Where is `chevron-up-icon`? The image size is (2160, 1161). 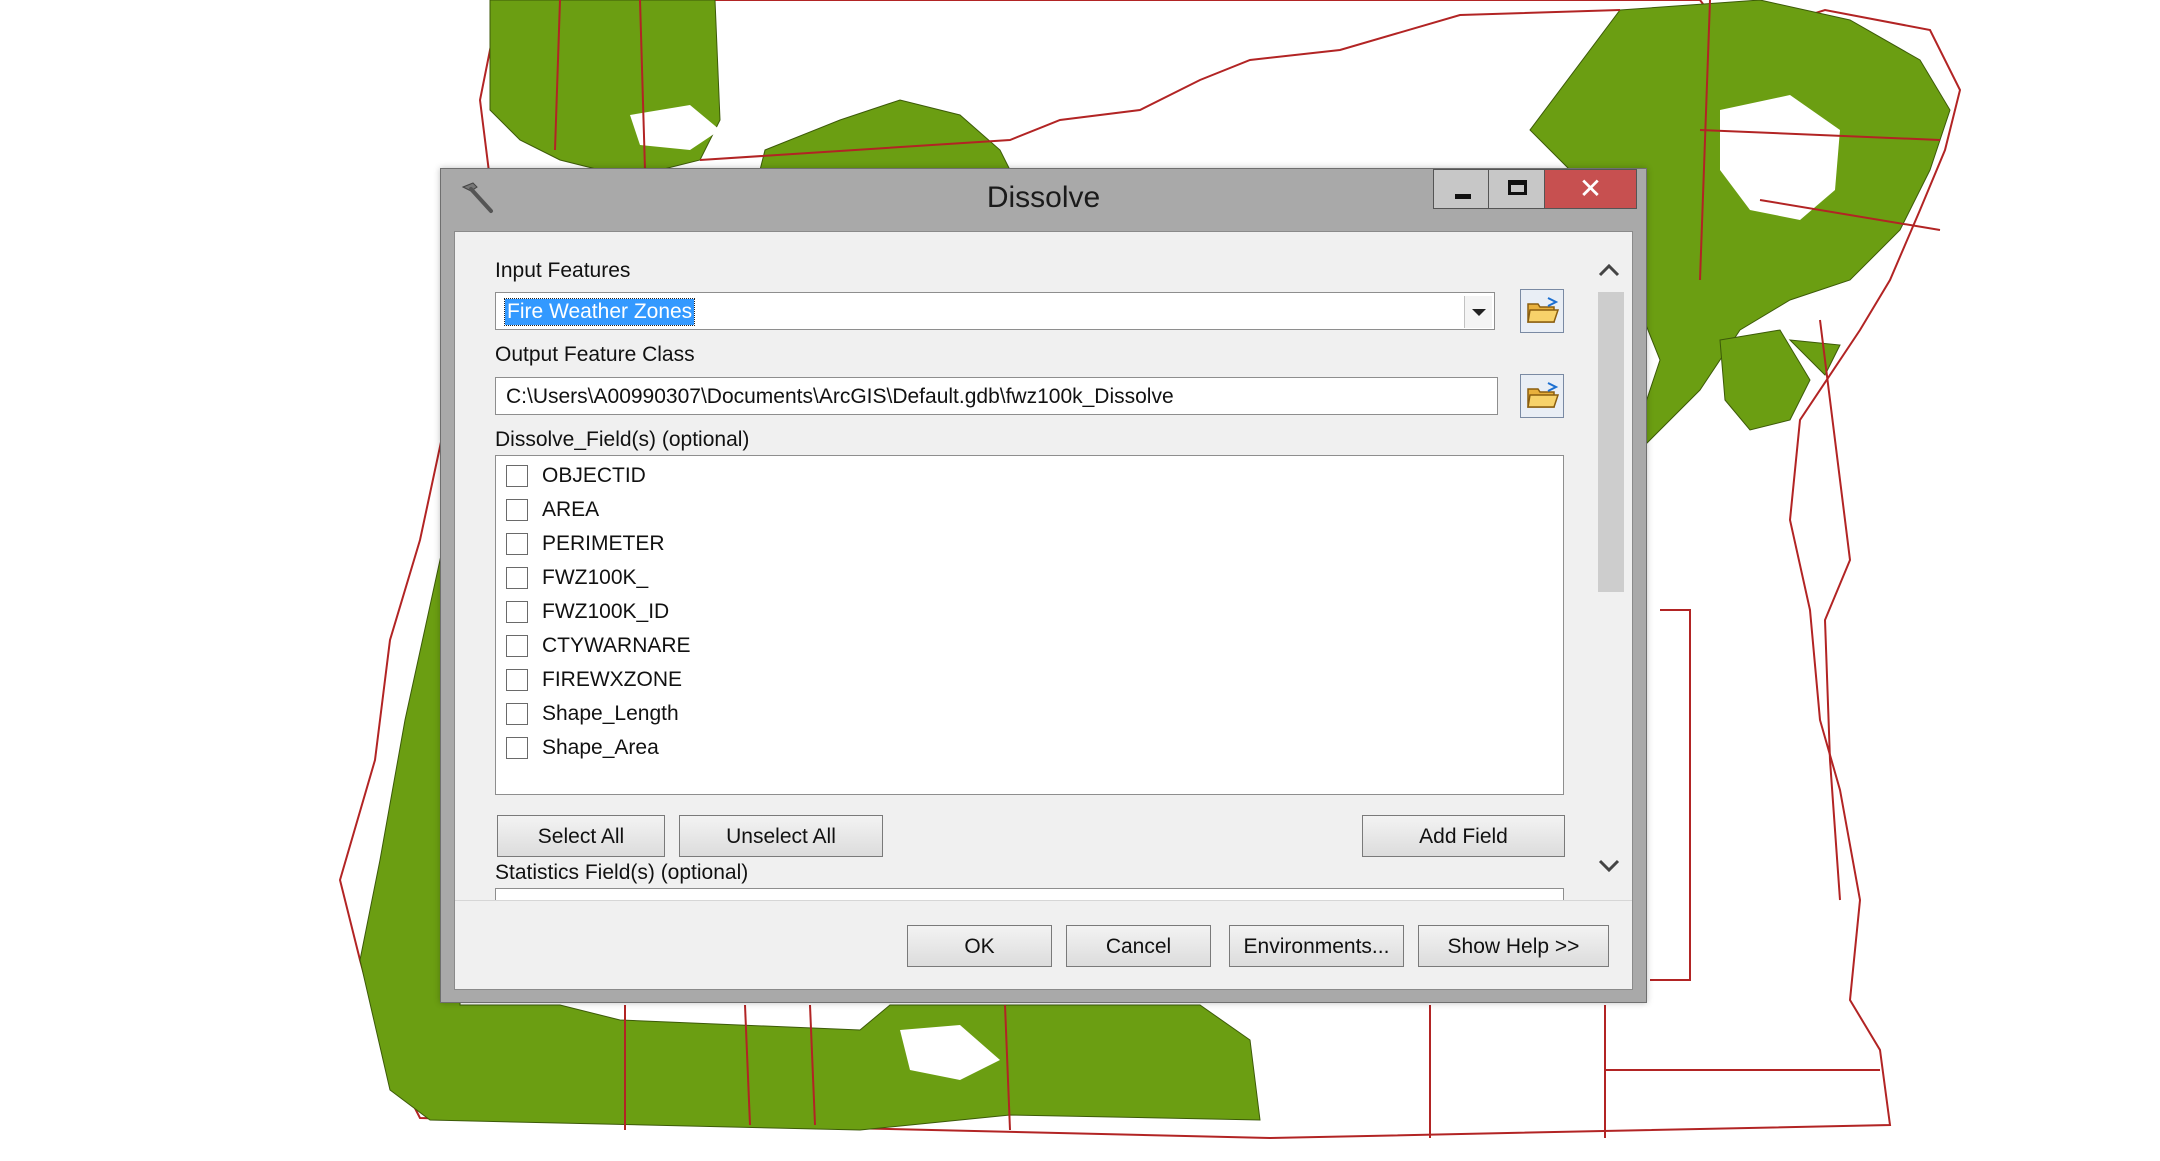
chevron-up-icon is located at coordinates (1609, 271).